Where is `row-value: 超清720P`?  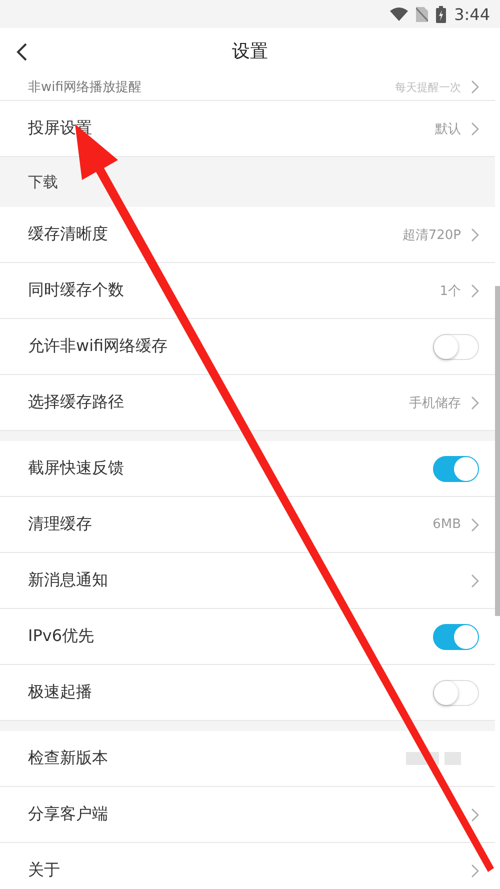 row-value: 超清720P is located at coordinates (431, 235).